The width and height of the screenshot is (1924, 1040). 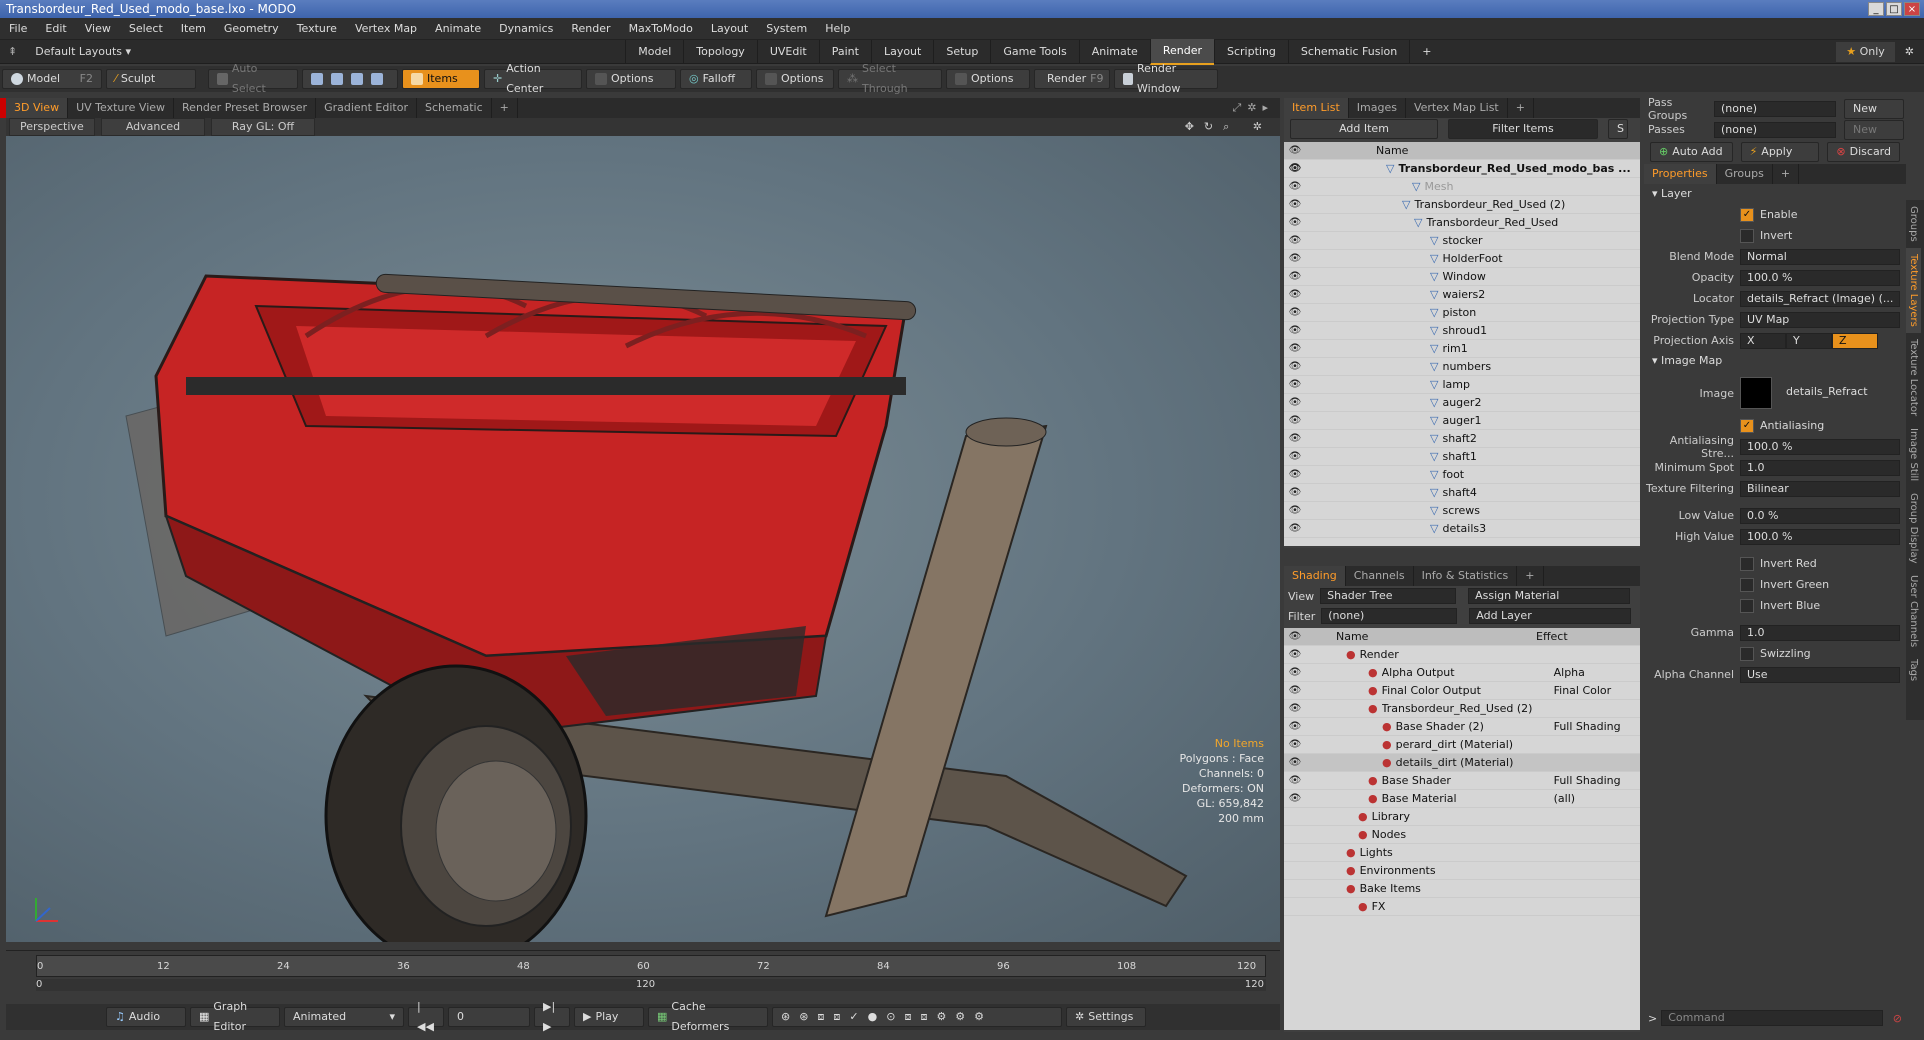 I want to click on shader-effect: (all), so click(x=1564, y=798).